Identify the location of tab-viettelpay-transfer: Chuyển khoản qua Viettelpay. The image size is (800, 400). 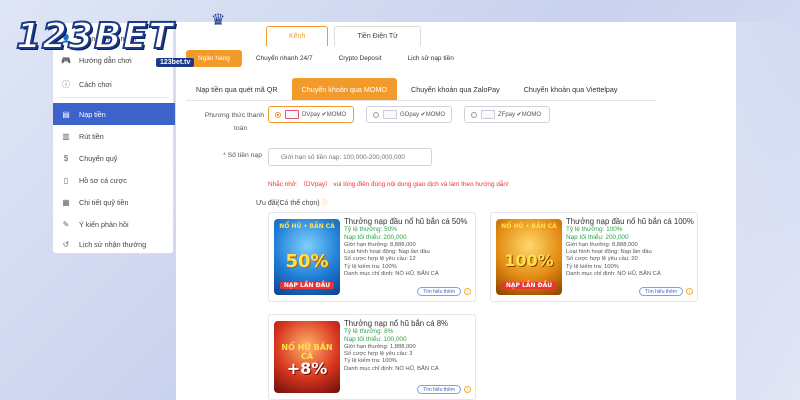
(571, 89).